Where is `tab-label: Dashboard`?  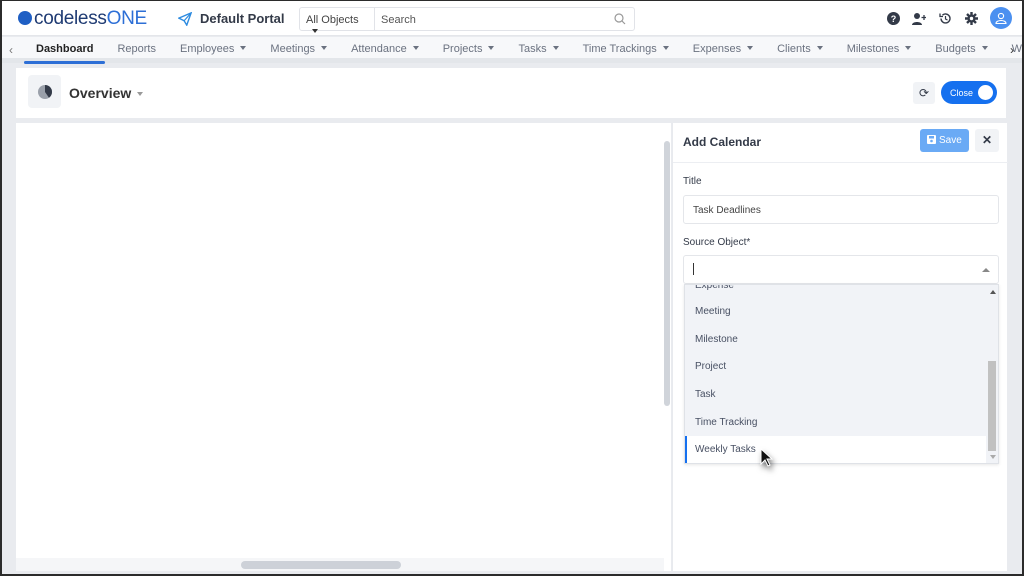 tab-label: Dashboard is located at coordinates (65, 49).